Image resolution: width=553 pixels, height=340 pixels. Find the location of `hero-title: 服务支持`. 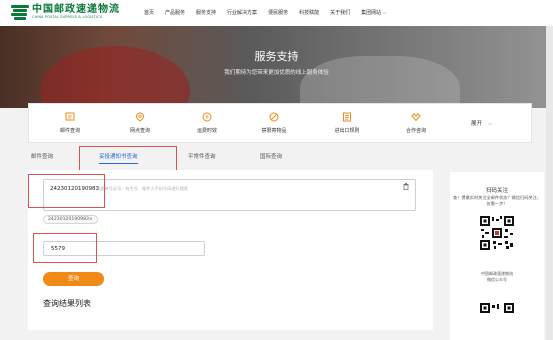

hero-title: 服务支持 is located at coordinates (276, 56).